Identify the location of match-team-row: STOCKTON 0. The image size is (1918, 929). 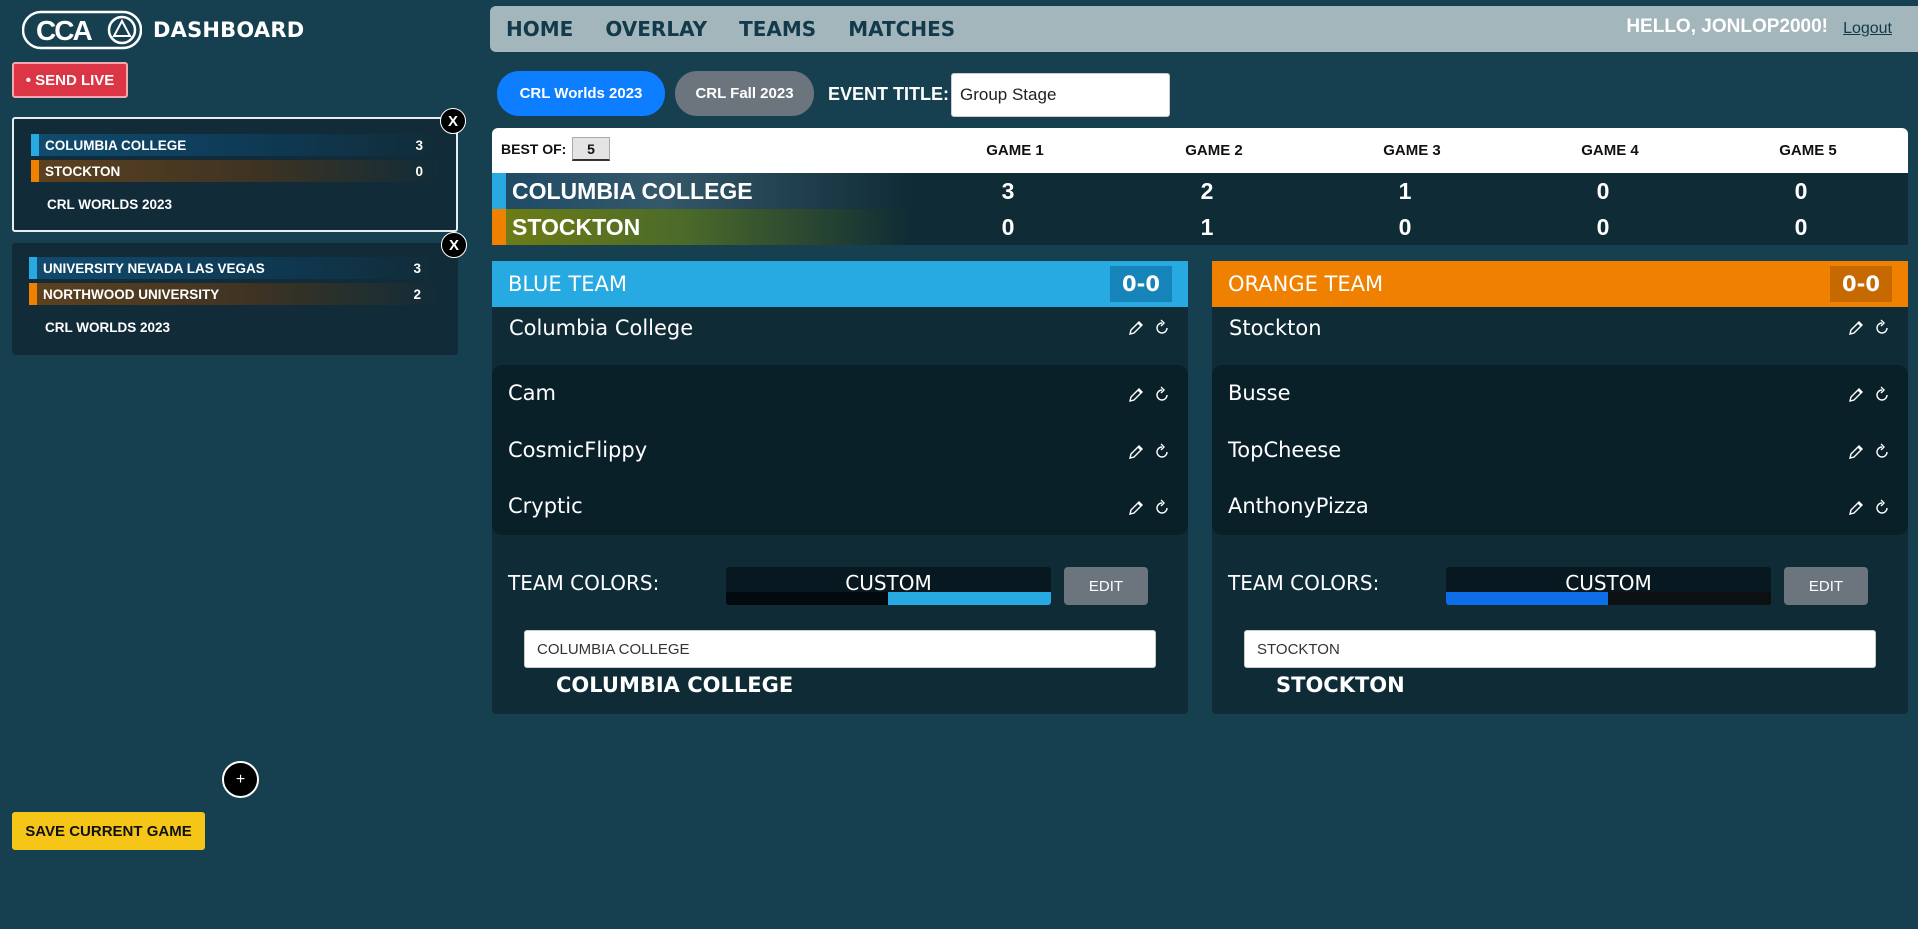
(235, 171).